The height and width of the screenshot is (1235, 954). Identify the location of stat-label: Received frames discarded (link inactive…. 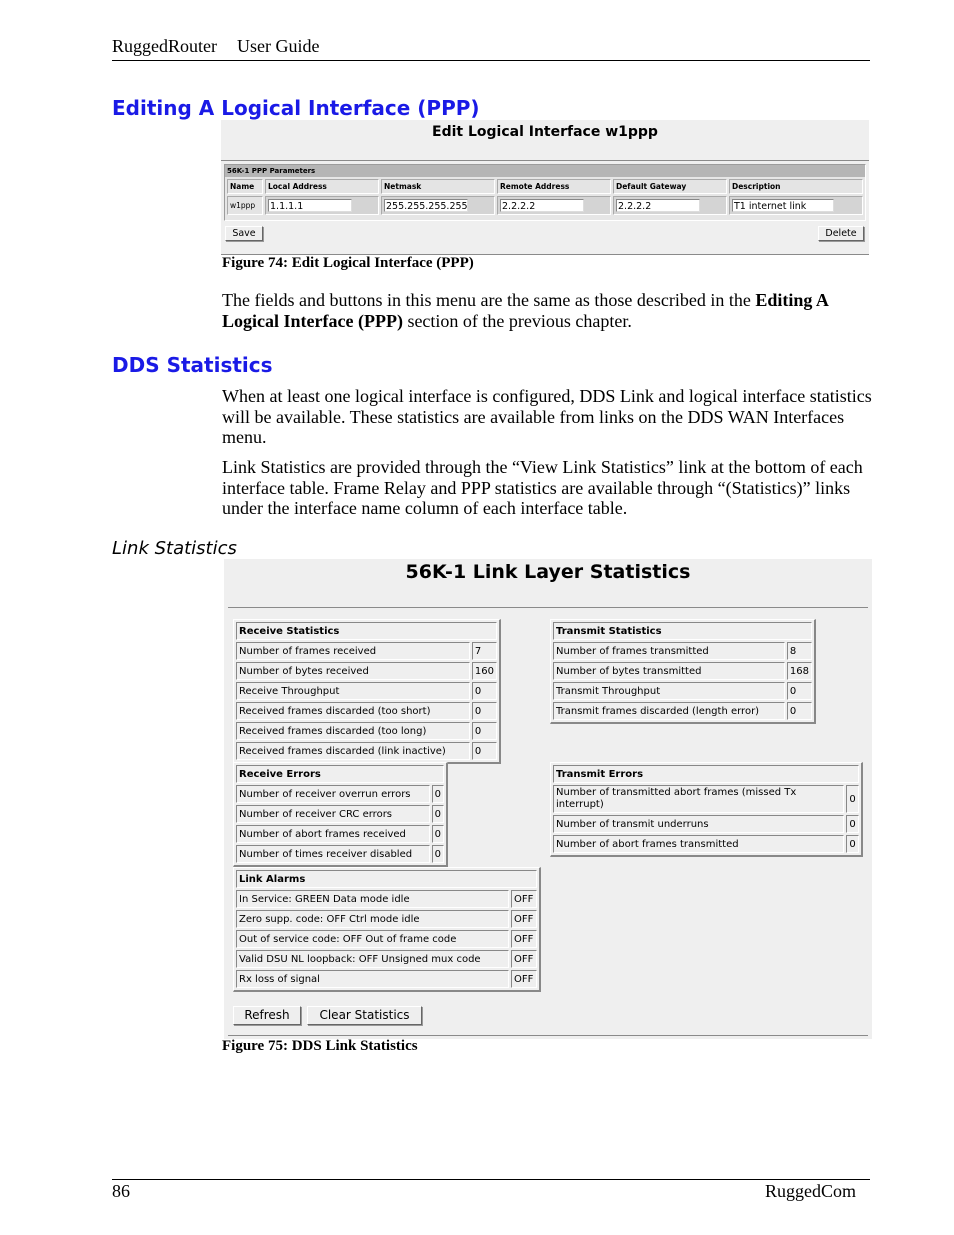
(353, 751).